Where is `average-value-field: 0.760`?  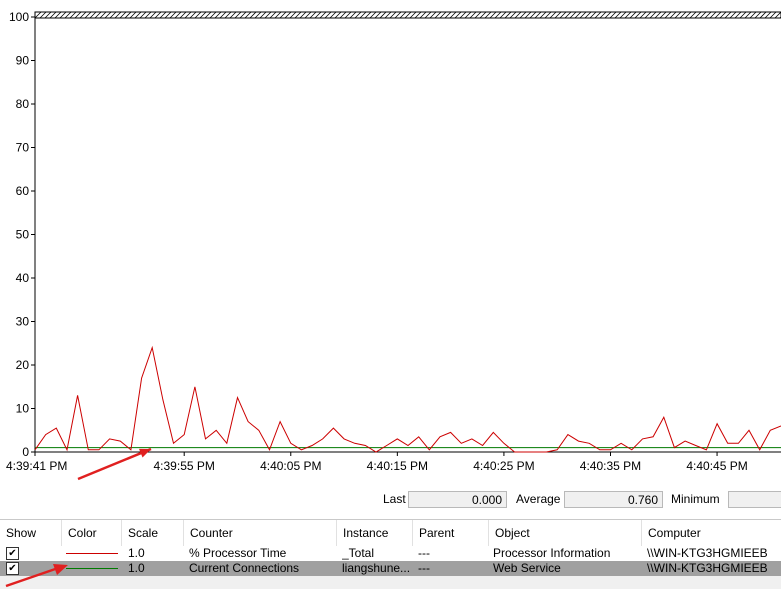
average-value-field: 0.760 is located at coordinates (613, 499).